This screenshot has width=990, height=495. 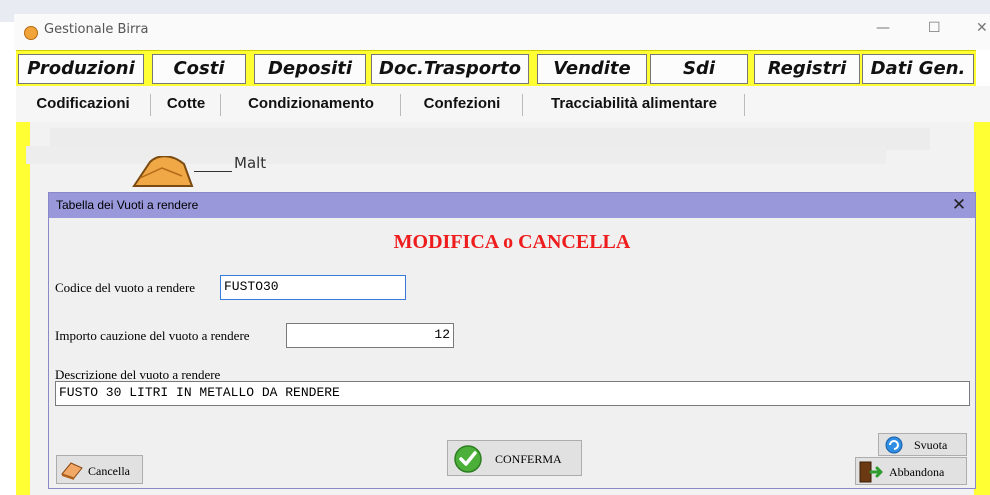 What do you see at coordinates (982, 28) in the screenshot?
I see `close-button: ✕` at bounding box center [982, 28].